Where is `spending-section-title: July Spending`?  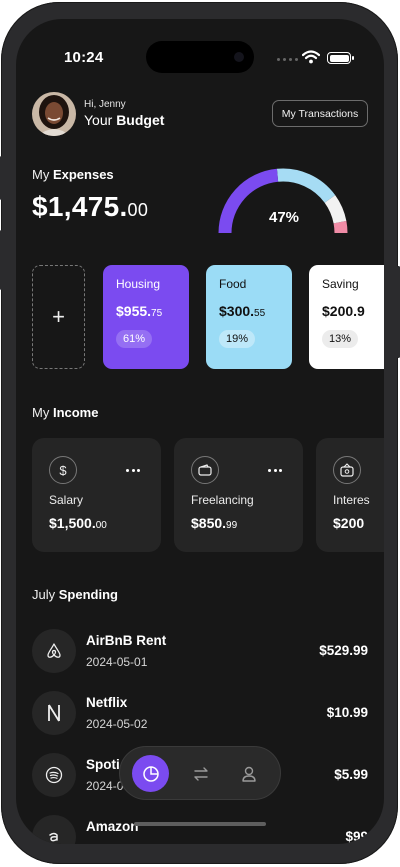
spending-section-title: July Spending is located at coordinates (75, 594).